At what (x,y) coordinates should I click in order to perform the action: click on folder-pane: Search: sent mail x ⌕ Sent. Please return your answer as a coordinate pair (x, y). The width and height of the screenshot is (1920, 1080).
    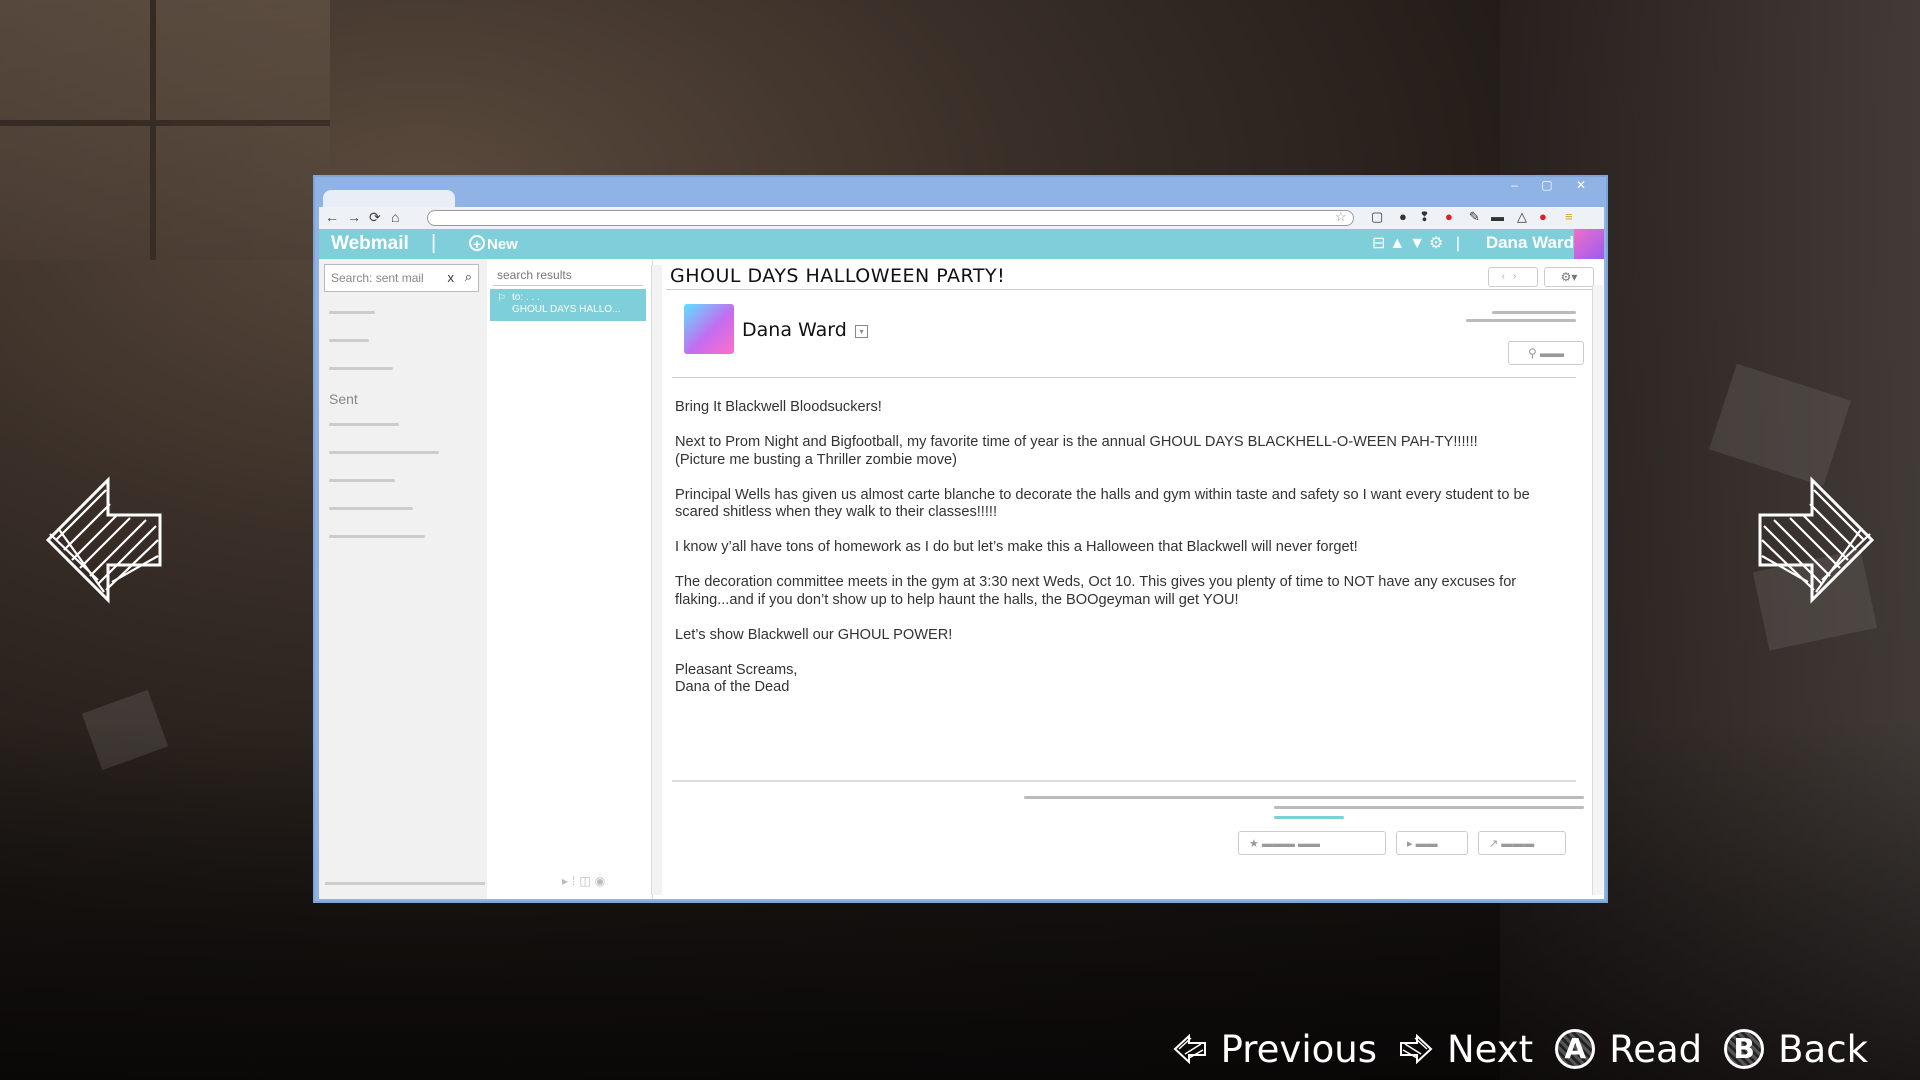
    Looking at the image, I should click on (403, 579).